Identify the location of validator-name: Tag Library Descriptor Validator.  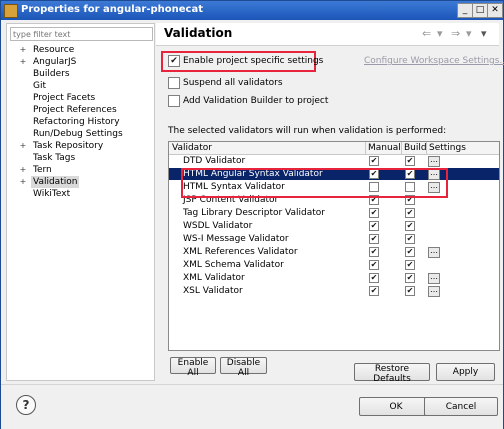
(254, 213).